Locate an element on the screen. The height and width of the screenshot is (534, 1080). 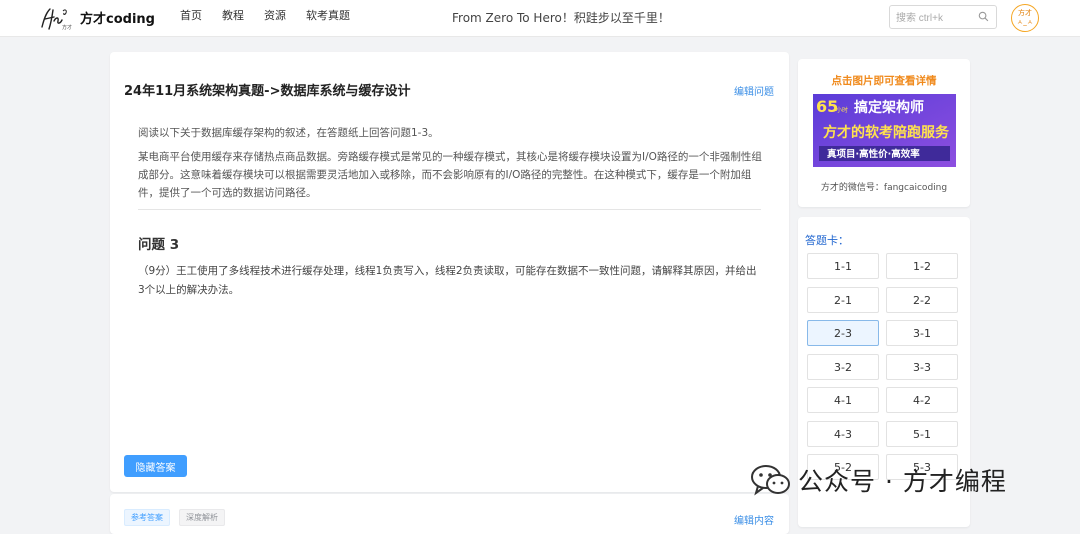
search-box is located at coordinates (943, 17).